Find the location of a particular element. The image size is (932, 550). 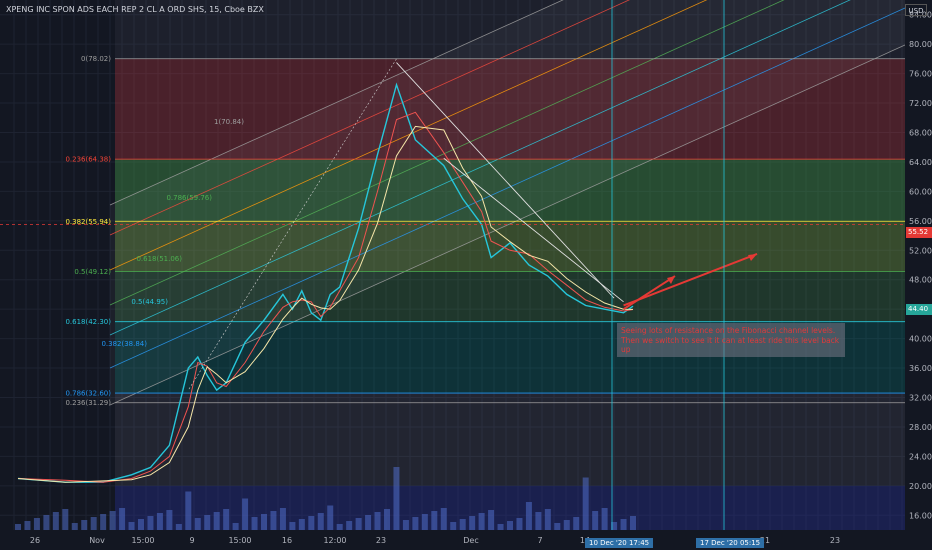

fib-band is located at coordinates (510, 439).